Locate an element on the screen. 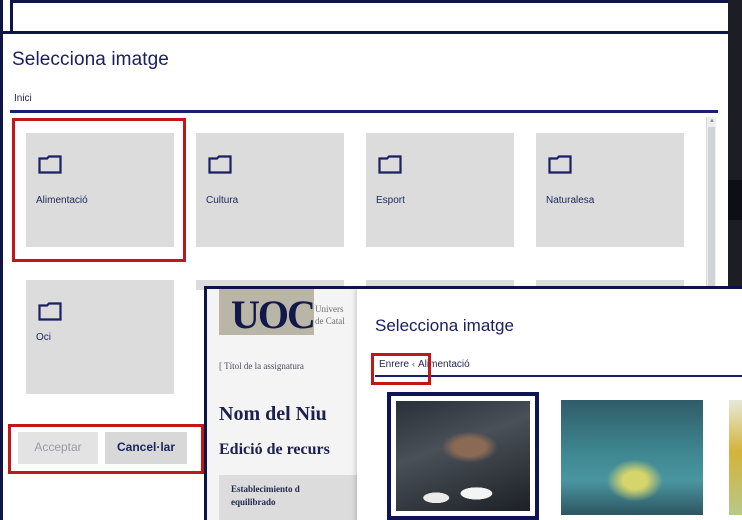 The image size is (742, 520). folder-label: Naturalesa is located at coordinates (570, 200).